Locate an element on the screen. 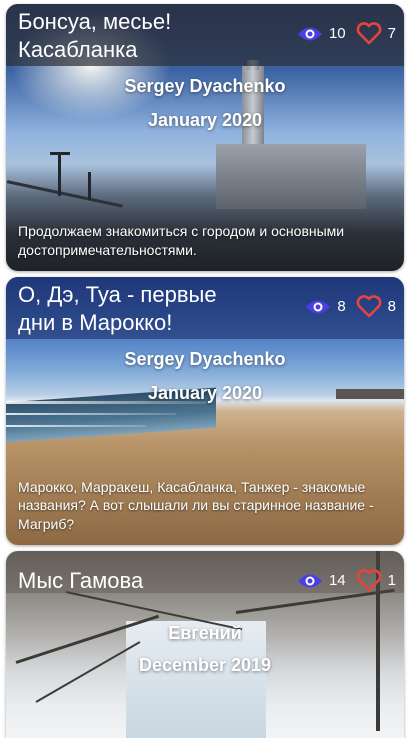 This screenshot has height=738, width=408. post-title: Мыс Гамова is located at coordinates (154, 581).